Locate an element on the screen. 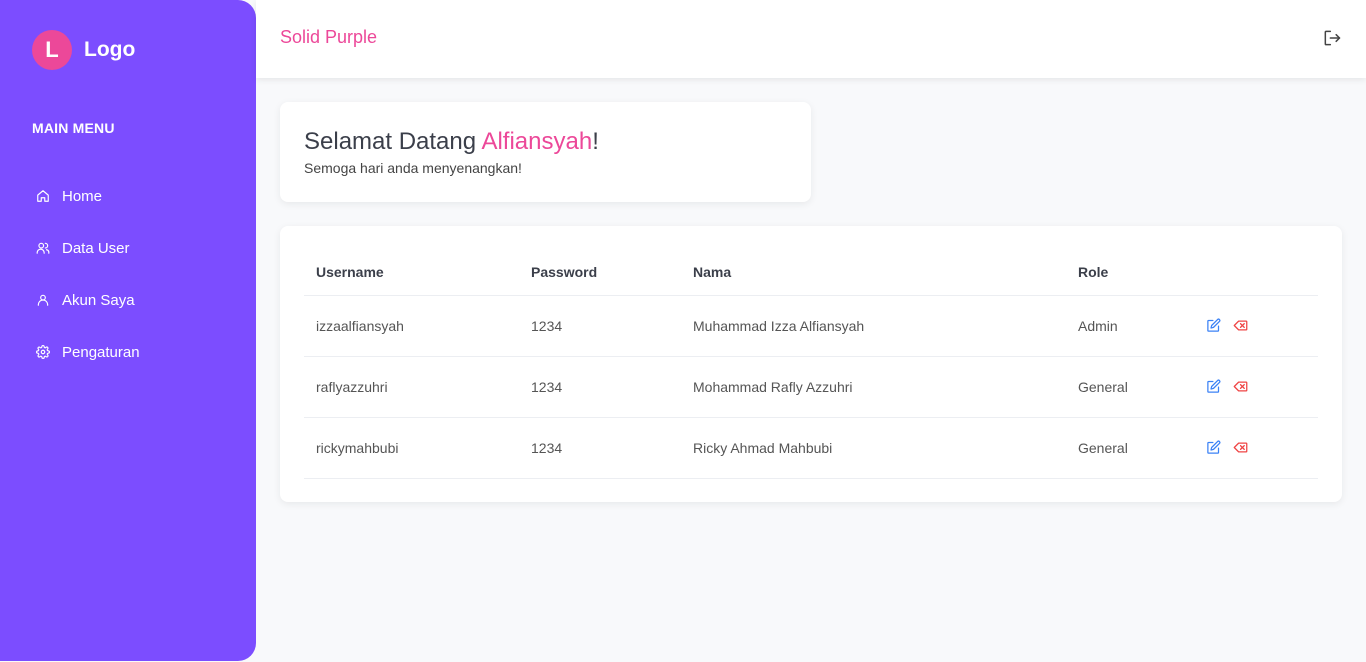 This screenshot has width=1366, height=662. sidebar-item-pengaturan: Pengaturan is located at coordinates (88, 352).